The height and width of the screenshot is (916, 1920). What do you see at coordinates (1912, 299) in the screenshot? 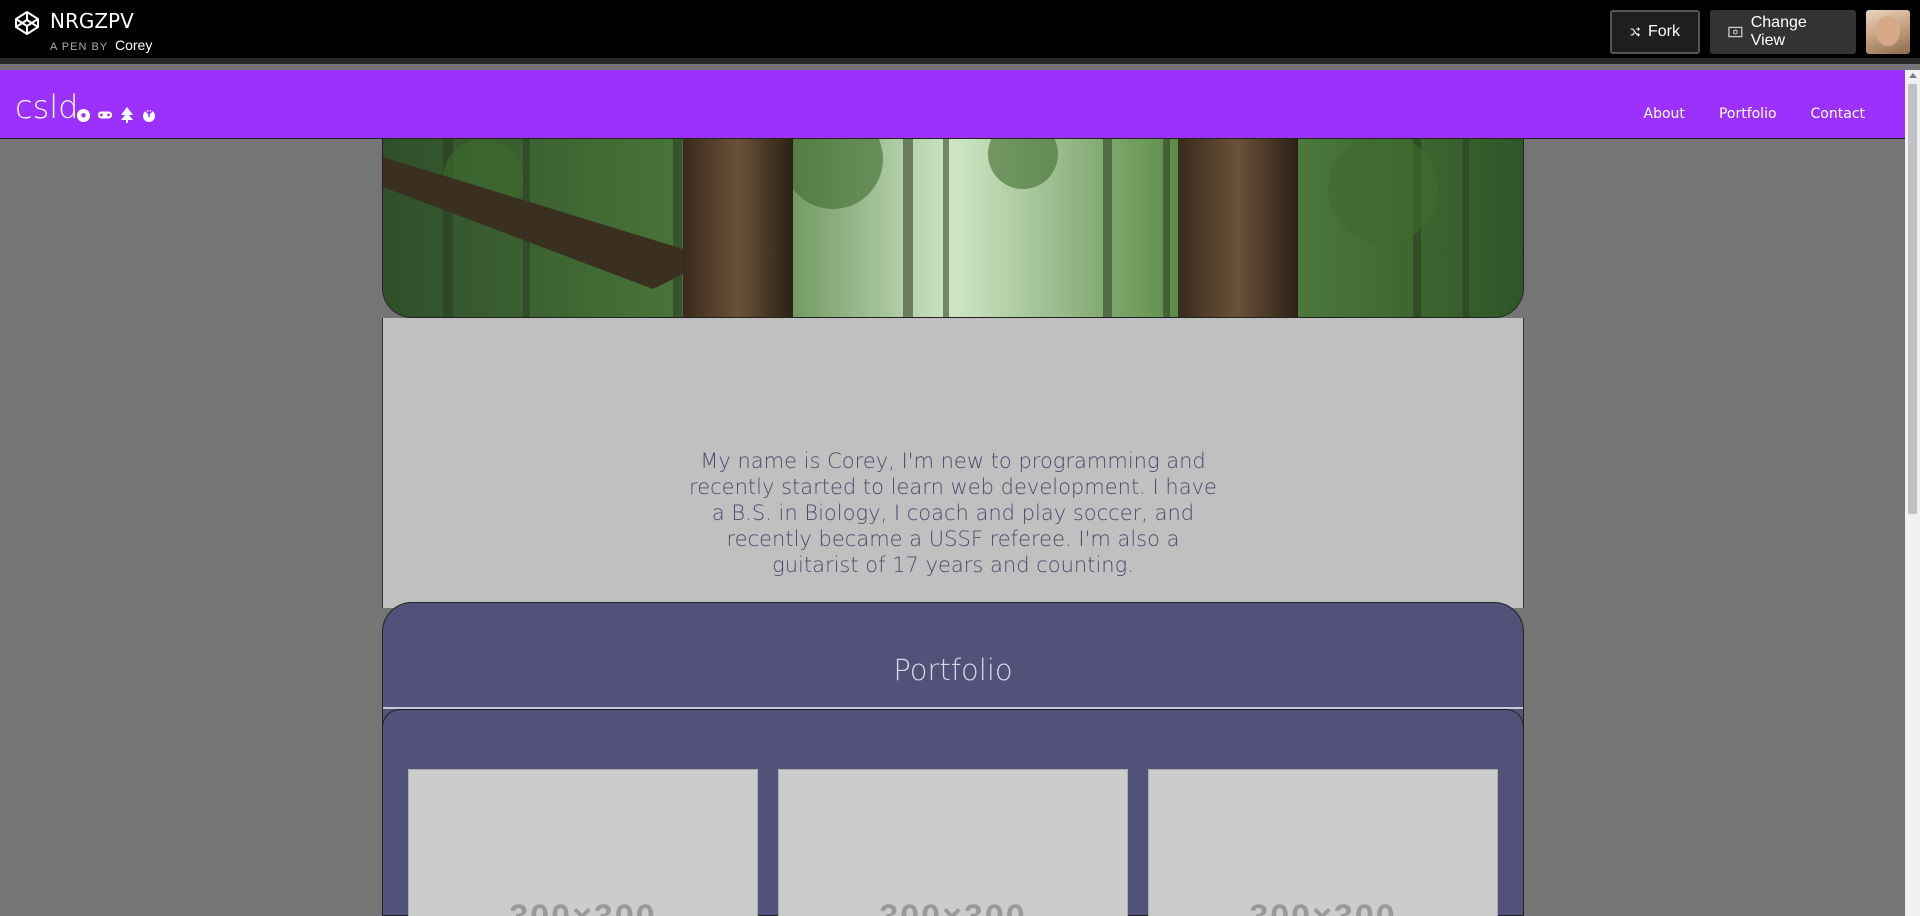
I see `scrollbar-thumb` at bounding box center [1912, 299].